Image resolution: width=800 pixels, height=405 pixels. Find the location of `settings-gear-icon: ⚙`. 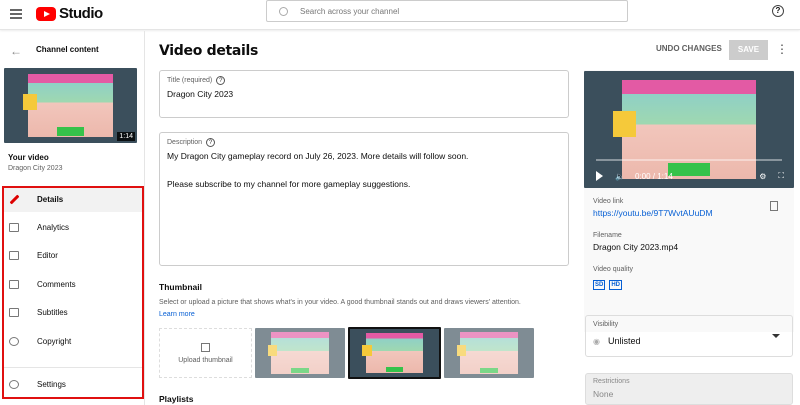

settings-gear-icon: ⚙ is located at coordinates (762, 176).